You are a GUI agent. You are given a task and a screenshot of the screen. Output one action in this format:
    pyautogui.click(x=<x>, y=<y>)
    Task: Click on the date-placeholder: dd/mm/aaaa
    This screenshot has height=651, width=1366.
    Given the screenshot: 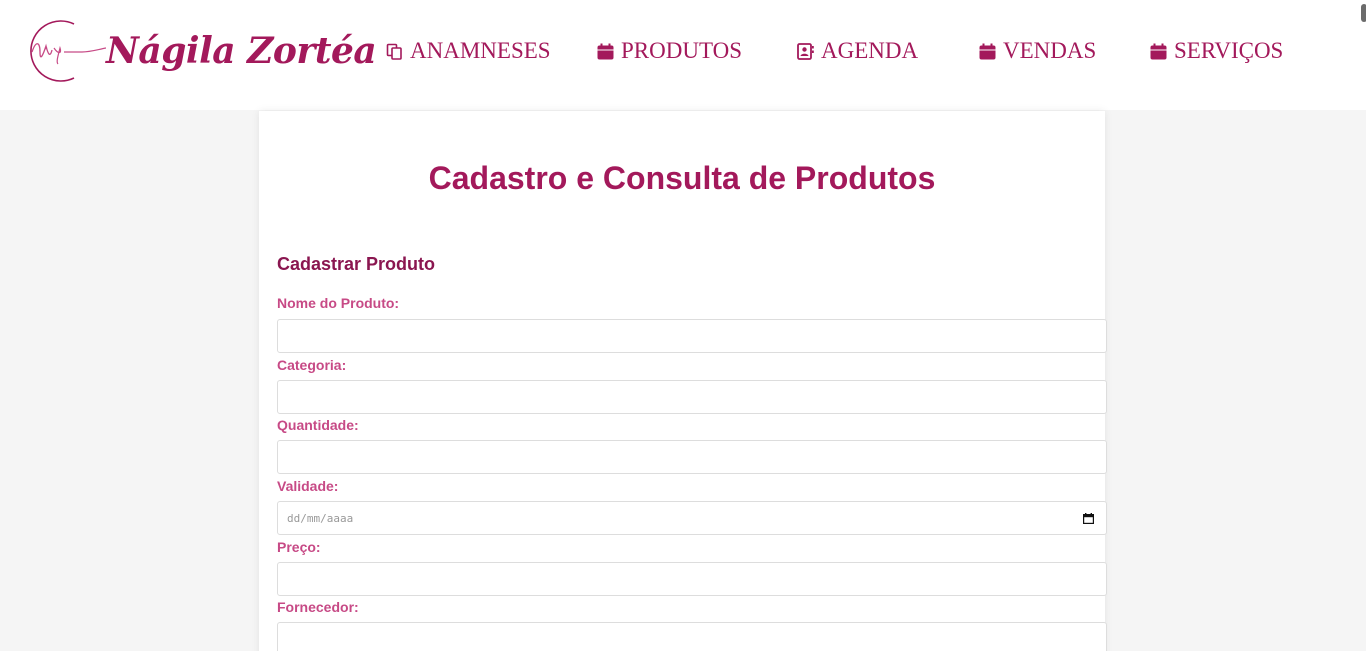 What is the action you would take?
    pyautogui.click(x=320, y=518)
    